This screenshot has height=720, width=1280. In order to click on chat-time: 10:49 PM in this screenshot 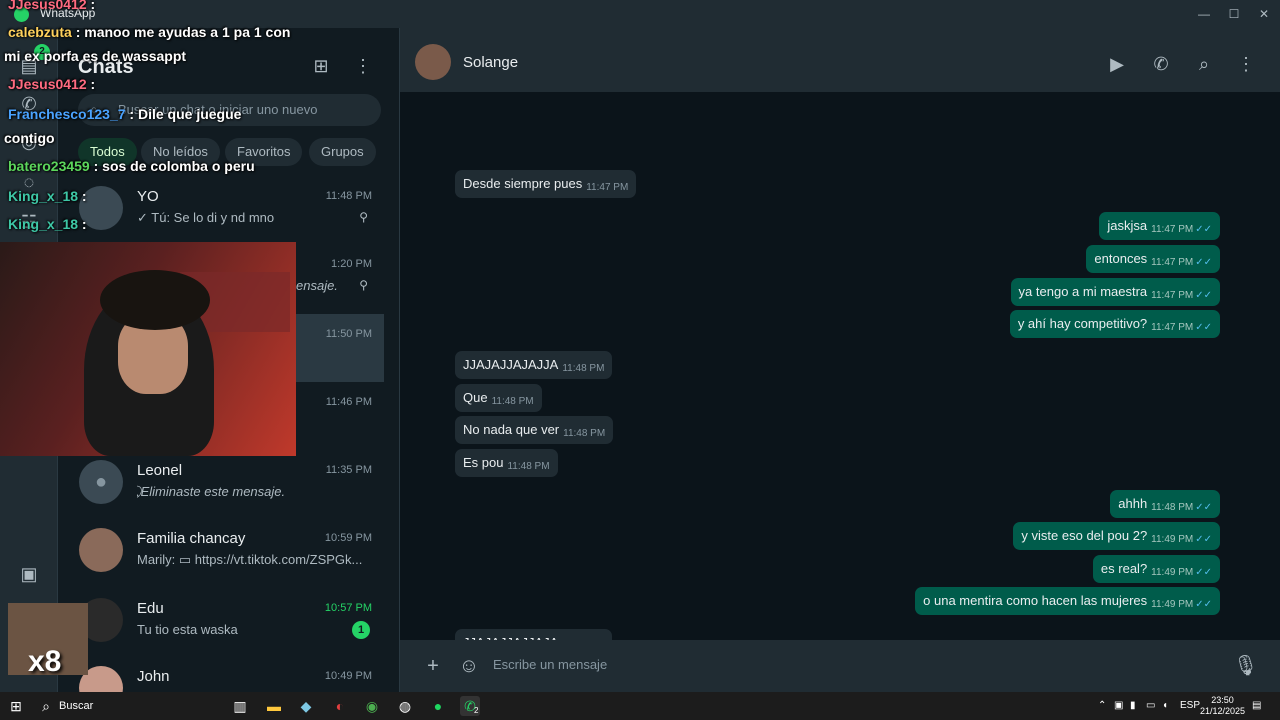, I will do `click(348, 676)`.